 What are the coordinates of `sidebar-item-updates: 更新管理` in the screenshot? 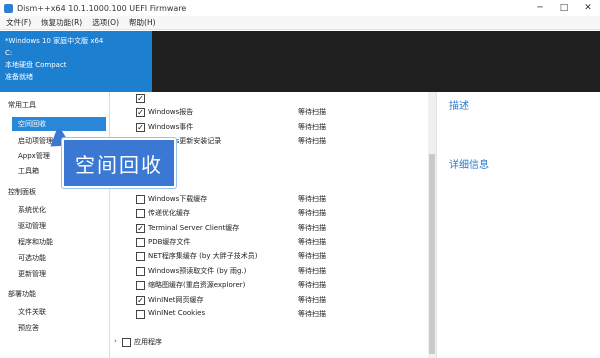 It's located at (32, 274).